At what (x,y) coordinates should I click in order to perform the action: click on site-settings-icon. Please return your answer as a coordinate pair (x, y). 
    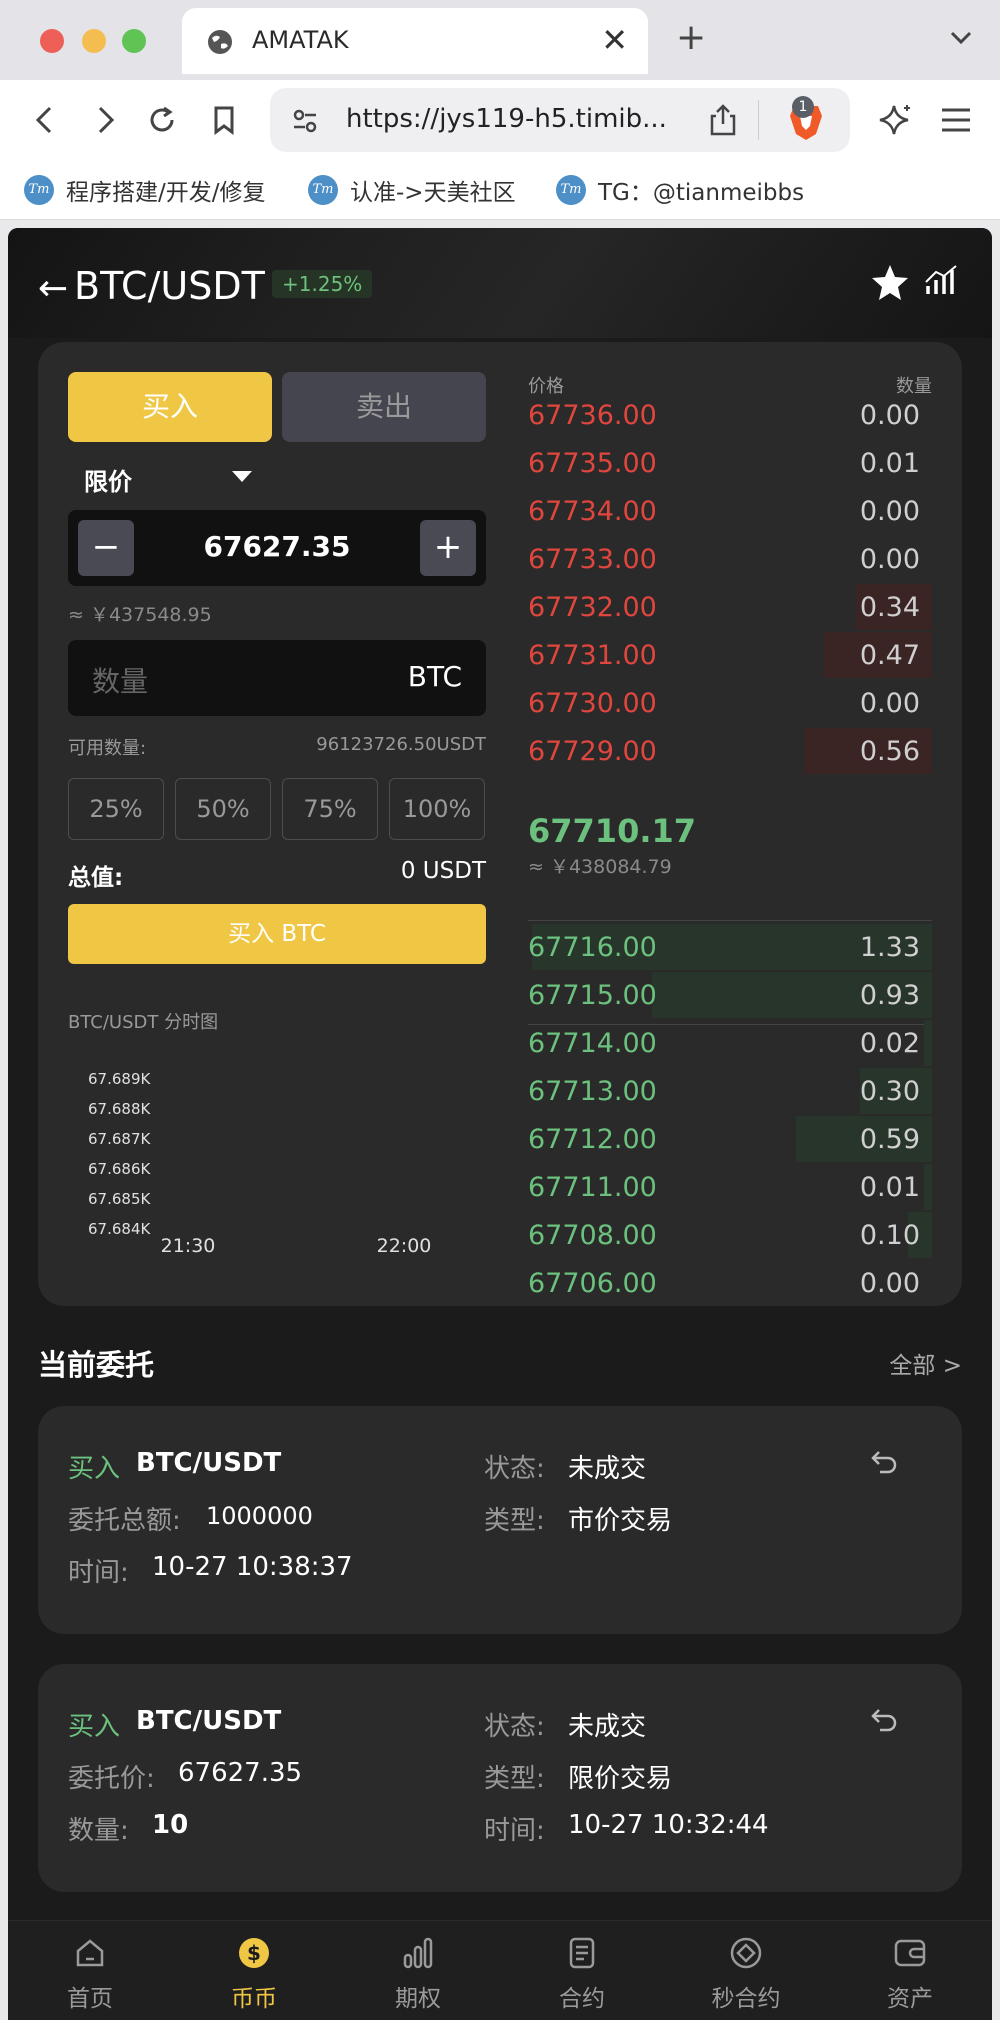
    Looking at the image, I should click on (305, 121).